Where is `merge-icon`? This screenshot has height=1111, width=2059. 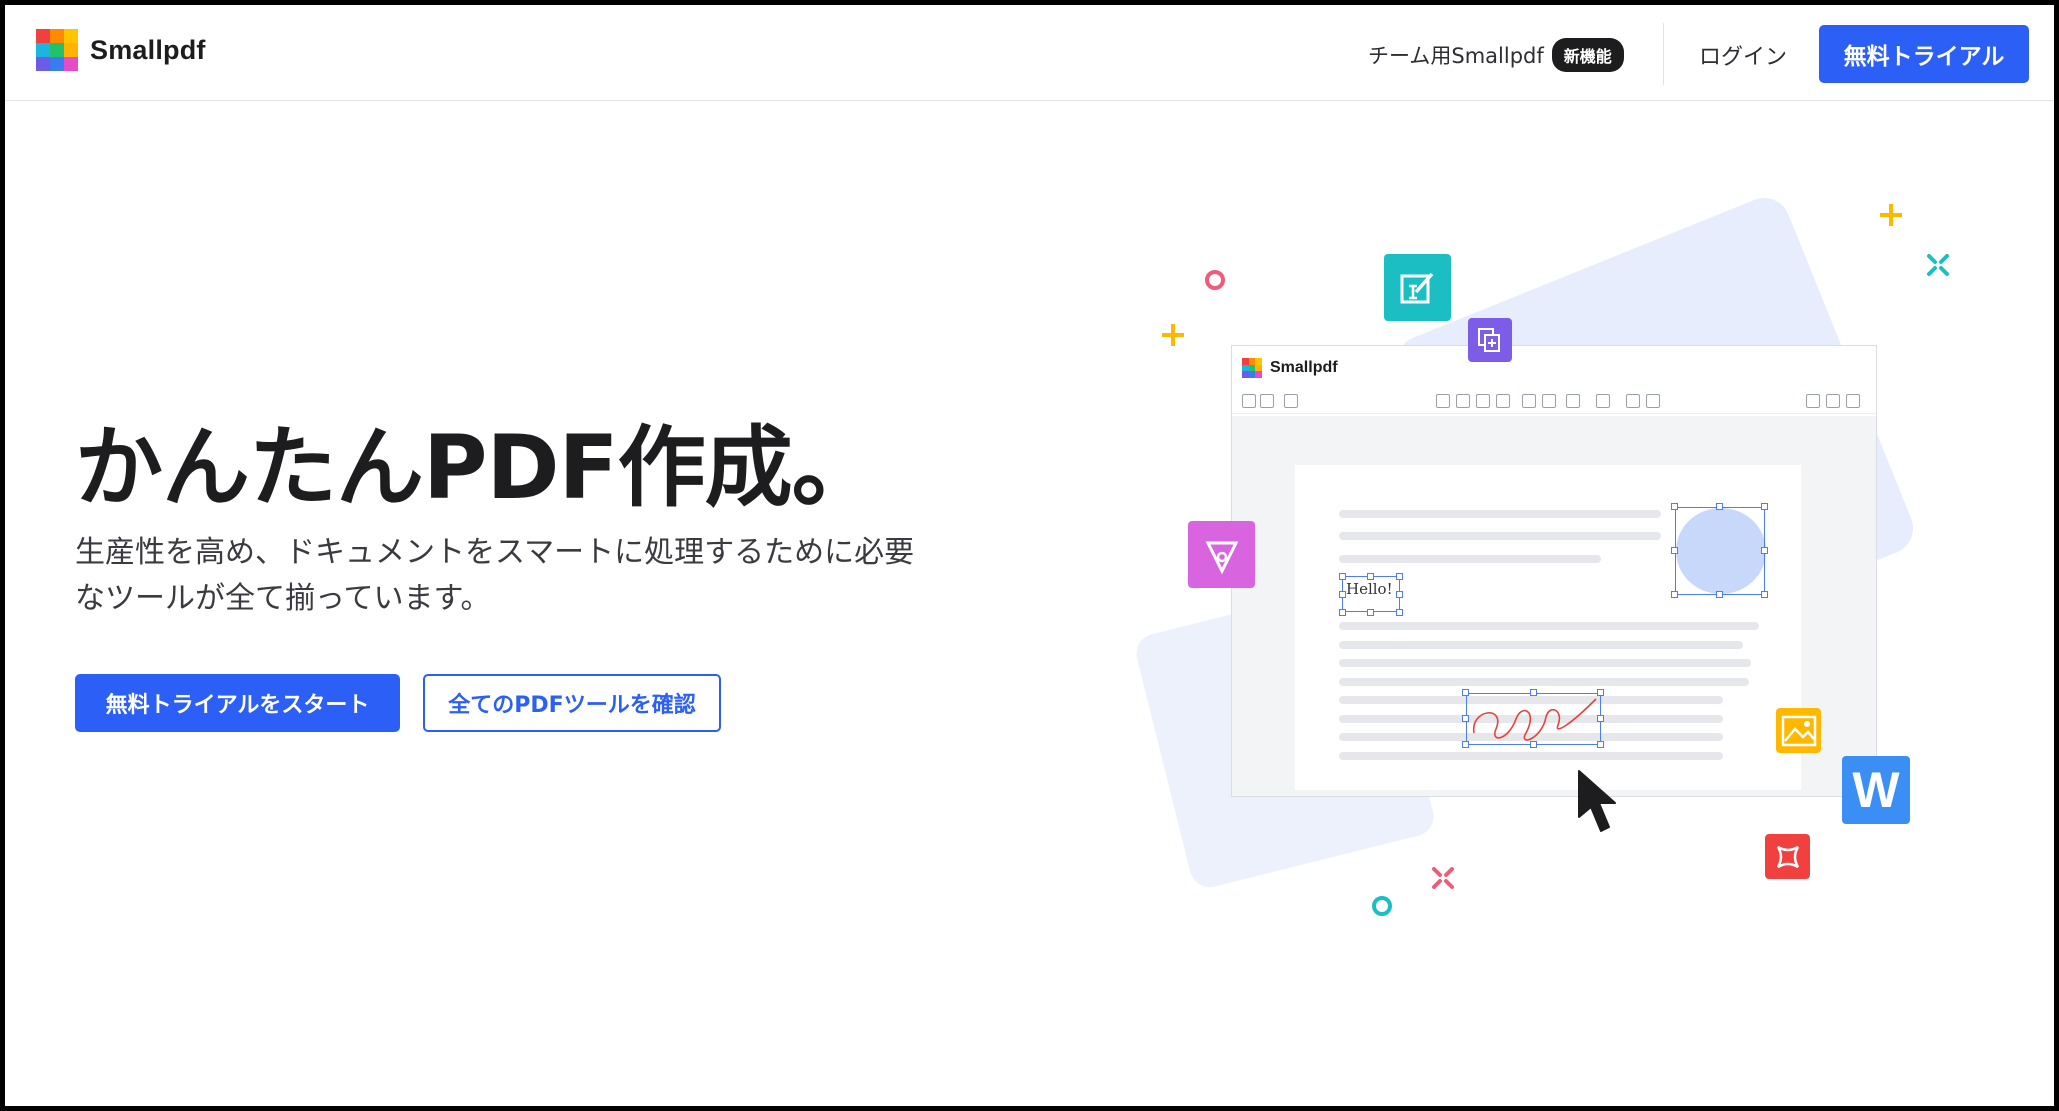
merge-icon is located at coordinates (1490, 340).